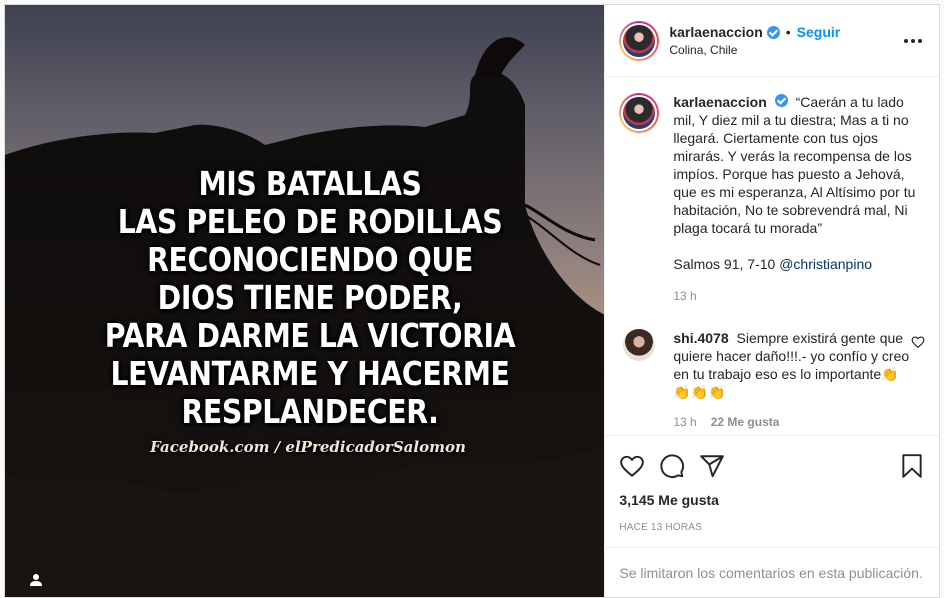  I want to click on comment-likes: 22 Me gusta, so click(745, 422).